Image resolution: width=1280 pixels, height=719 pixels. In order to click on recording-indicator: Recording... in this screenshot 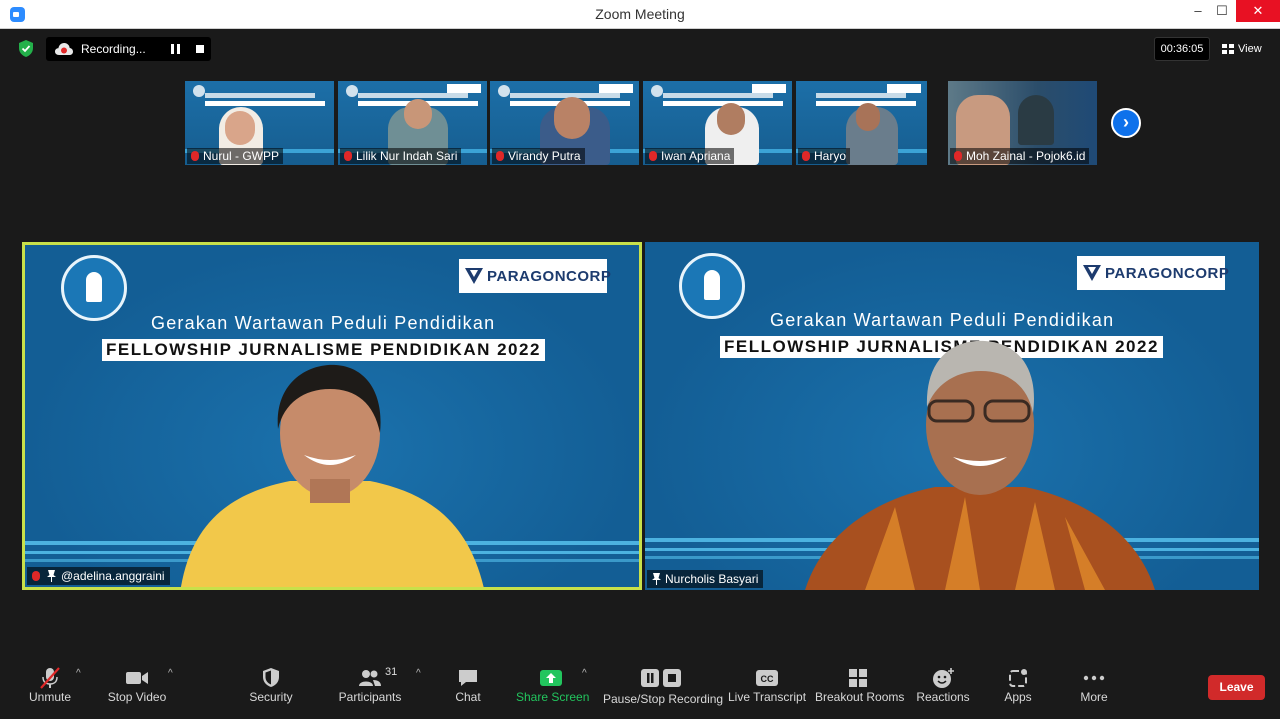, I will do `click(128, 49)`.